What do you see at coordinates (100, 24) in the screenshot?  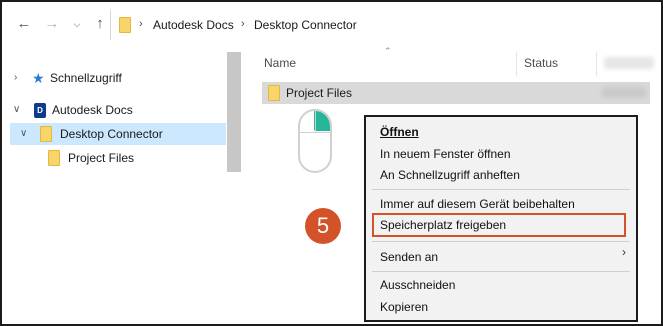 I see `up-arrow-icon: ↑` at bounding box center [100, 24].